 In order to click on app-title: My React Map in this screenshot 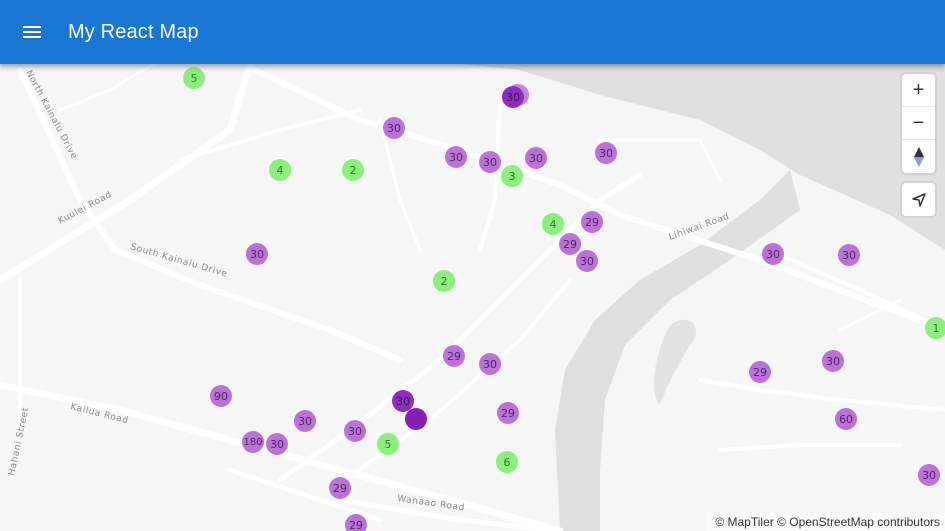, I will do `click(133, 31)`.